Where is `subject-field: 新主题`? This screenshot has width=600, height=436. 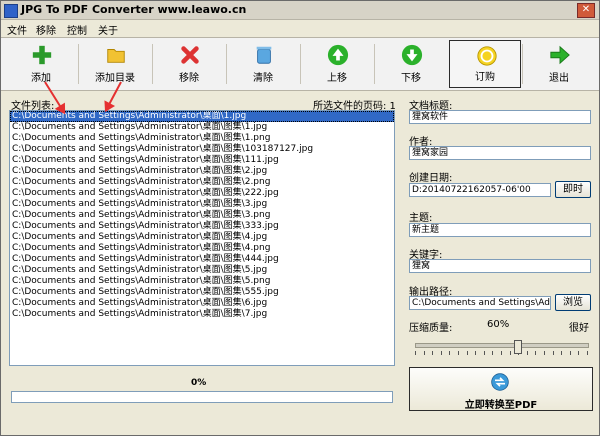 subject-field: 新主题 is located at coordinates (500, 230).